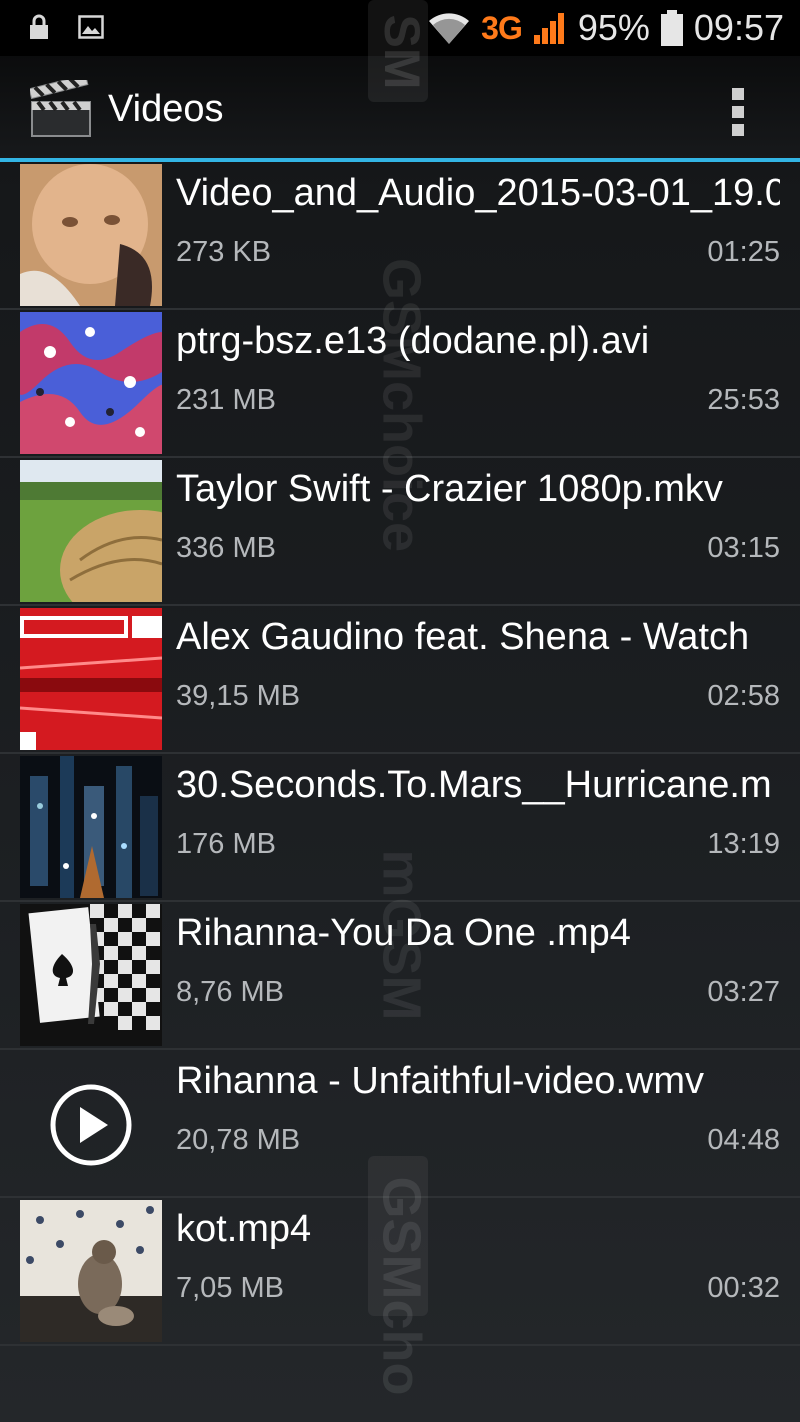 Image resolution: width=800 pixels, height=1422 pixels. Describe the element at coordinates (743, 696) in the screenshot. I see `video-duration: 02:58` at that location.